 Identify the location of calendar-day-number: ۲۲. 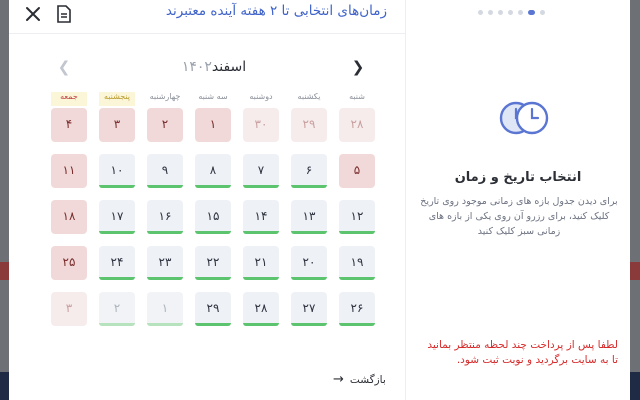
(213, 262).